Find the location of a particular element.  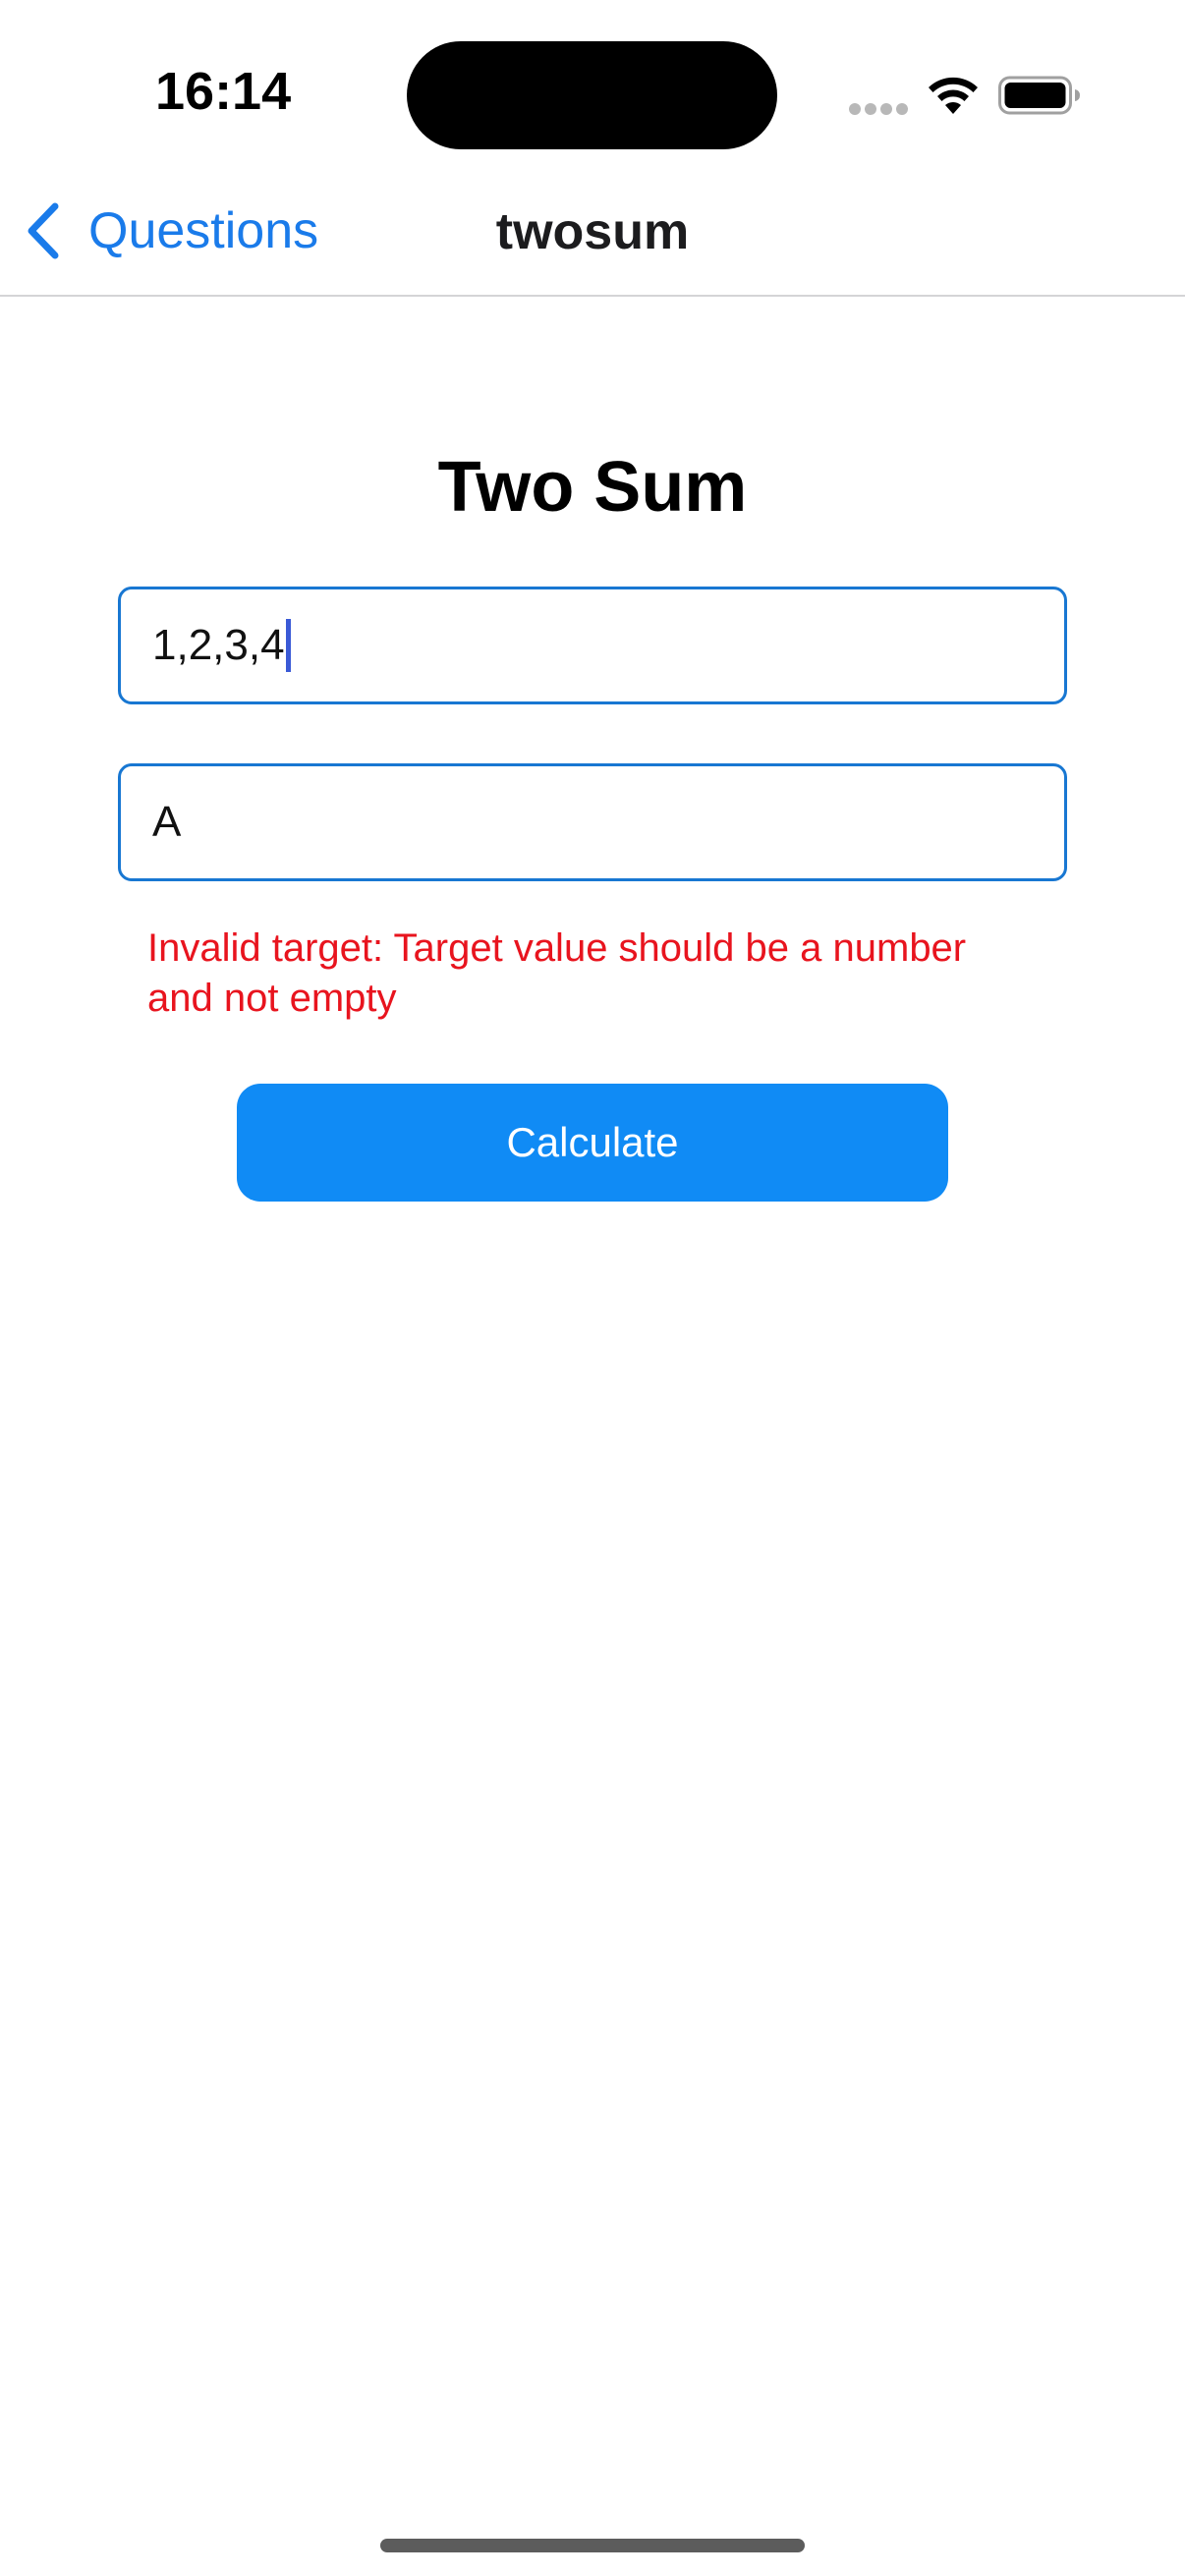

status-time: 16:14 is located at coordinates (224, 91).